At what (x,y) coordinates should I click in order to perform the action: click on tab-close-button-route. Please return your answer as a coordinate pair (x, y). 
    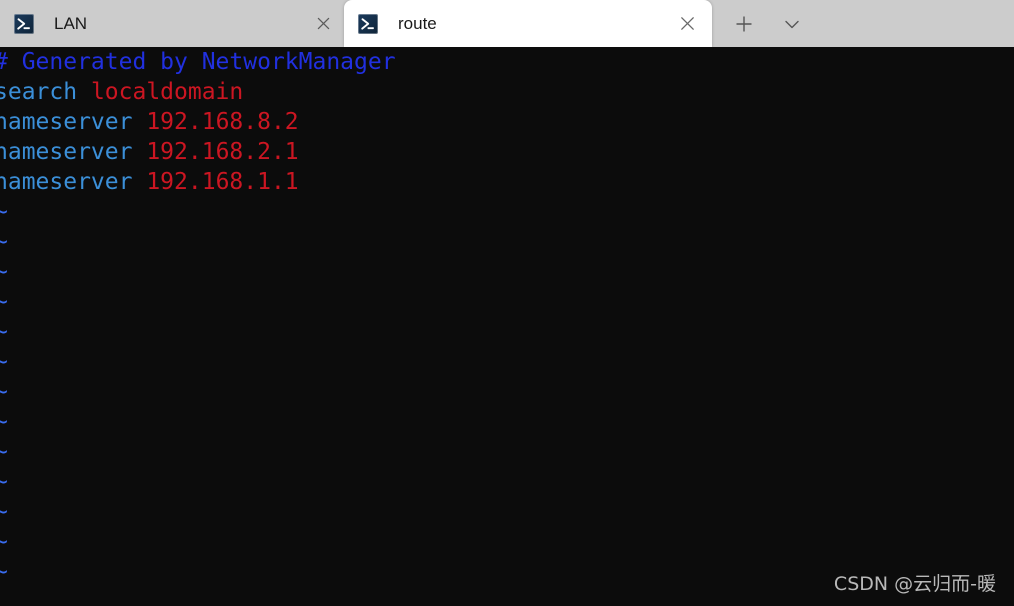
    Looking at the image, I should click on (687, 24).